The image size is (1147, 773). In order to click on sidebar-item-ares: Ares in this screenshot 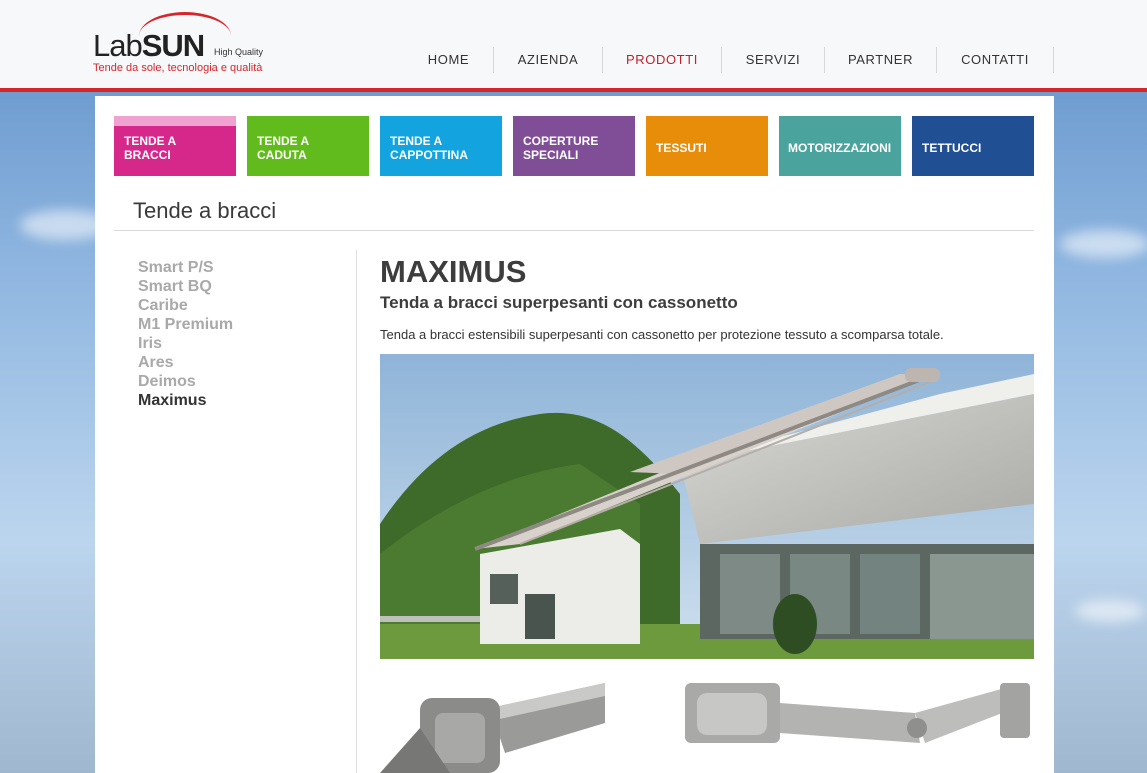, I will do `click(185, 362)`.